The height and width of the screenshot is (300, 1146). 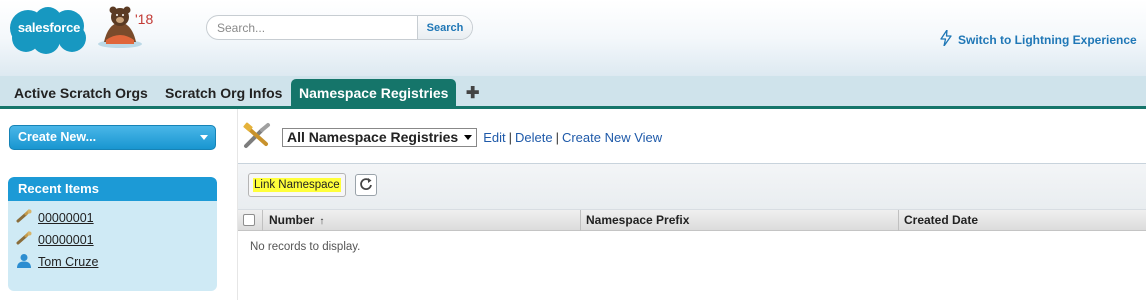 What do you see at coordinates (612, 137) in the screenshot?
I see `create-new-view-link: Create New View` at bounding box center [612, 137].